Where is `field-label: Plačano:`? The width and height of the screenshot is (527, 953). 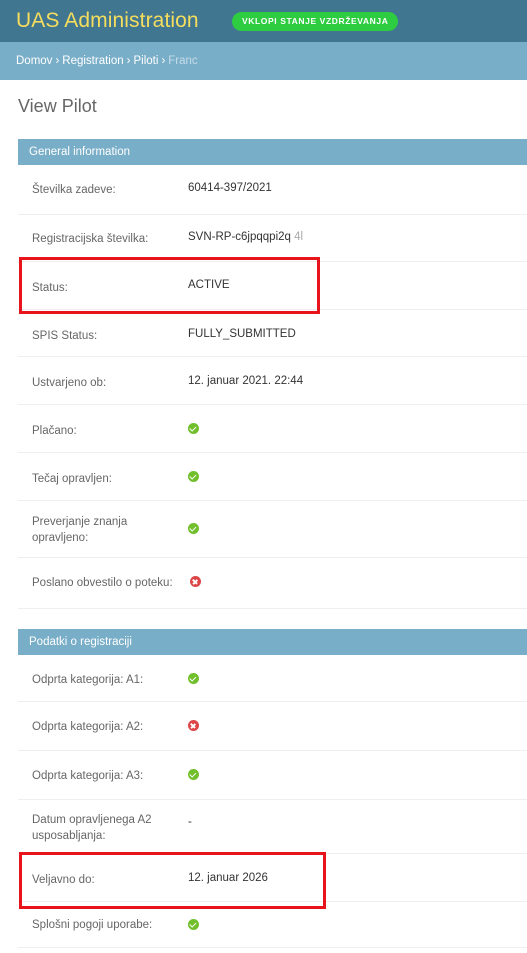
field-label: Plačano: is located at coordinates (54, 431).